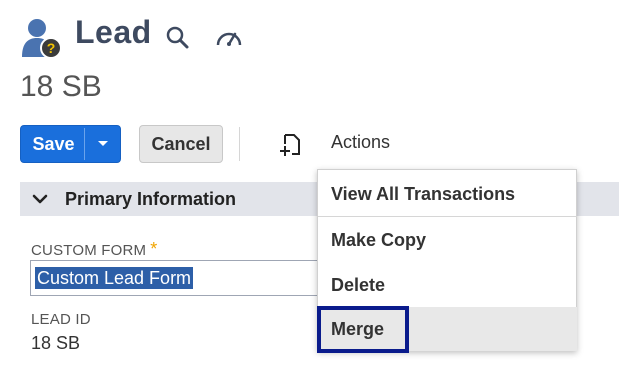  I want to click on save-button: Save, so click(52, 144).